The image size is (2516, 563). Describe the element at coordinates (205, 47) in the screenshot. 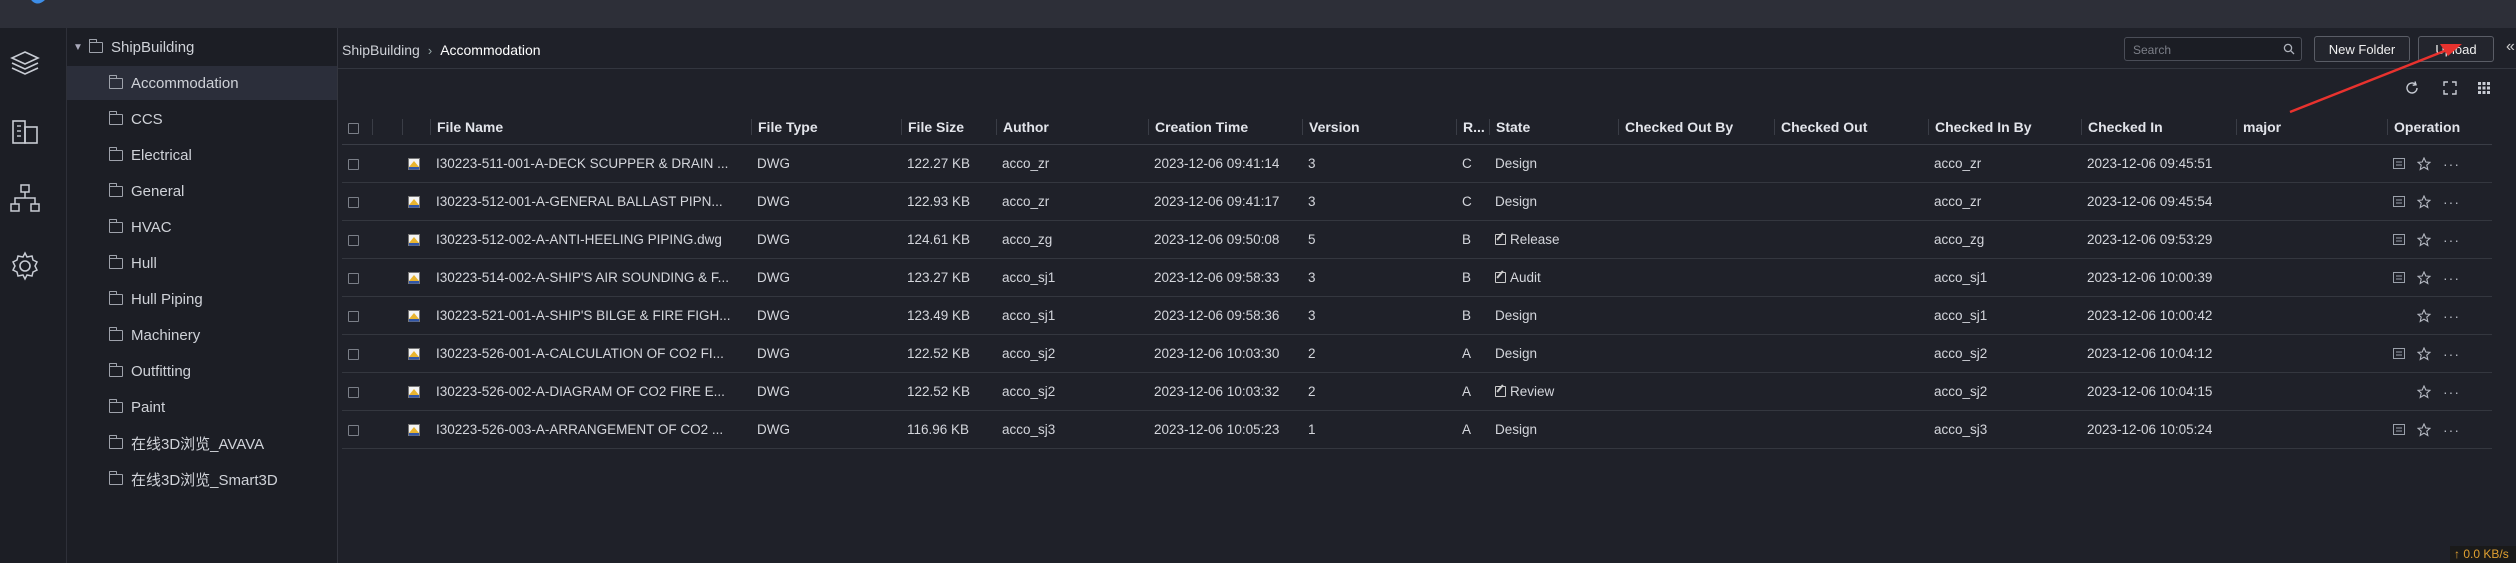

I see `tree-root-shipbuilding: ▼ ShipBuilding` at that location.